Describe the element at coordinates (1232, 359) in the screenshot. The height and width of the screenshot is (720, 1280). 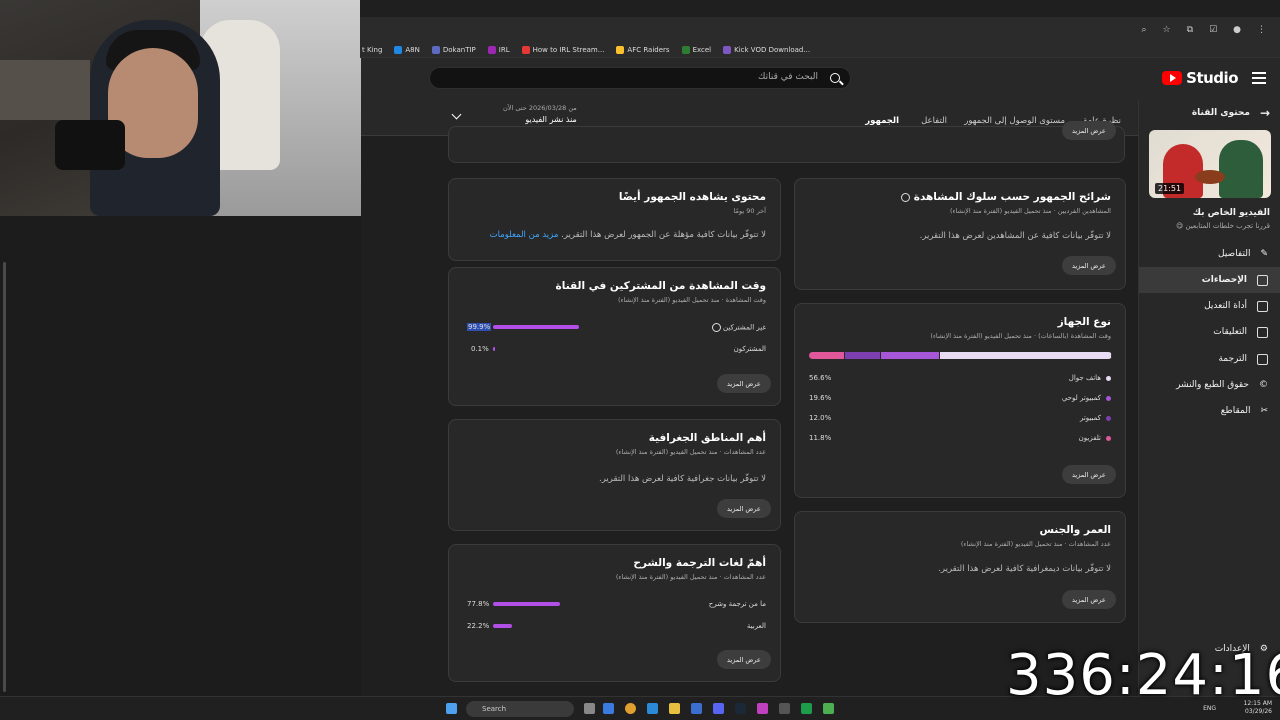
I see `sidebar-item-label: الترجمة` at that location.